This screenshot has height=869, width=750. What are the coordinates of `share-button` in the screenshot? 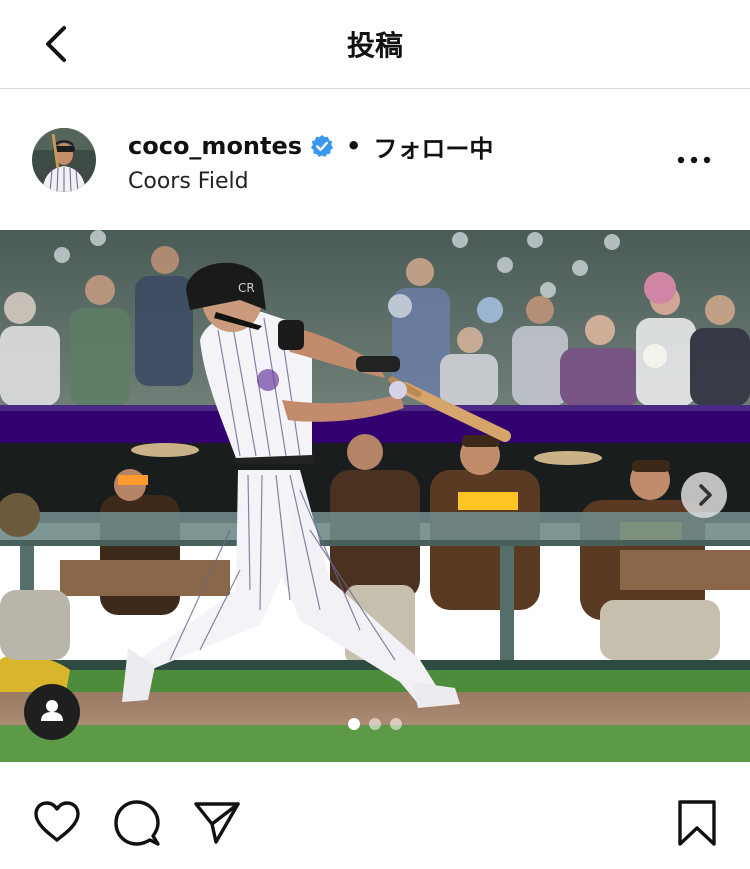 It's located at (217, 823).